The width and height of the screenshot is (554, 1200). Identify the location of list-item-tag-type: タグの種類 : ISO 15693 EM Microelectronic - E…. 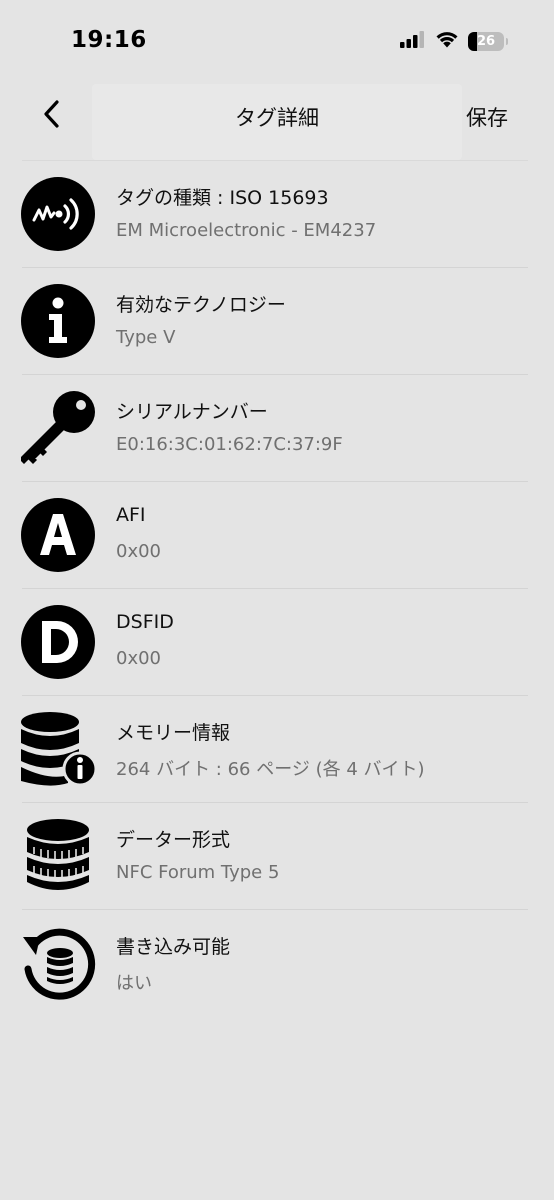
(274, 213).